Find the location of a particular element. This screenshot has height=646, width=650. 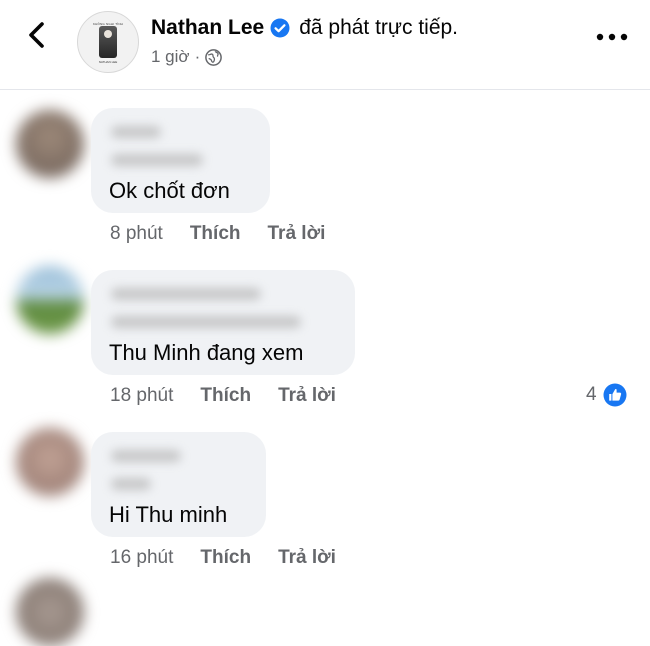

comment-bubble: Ok chốt đơn is located at coordinates (180, 160).